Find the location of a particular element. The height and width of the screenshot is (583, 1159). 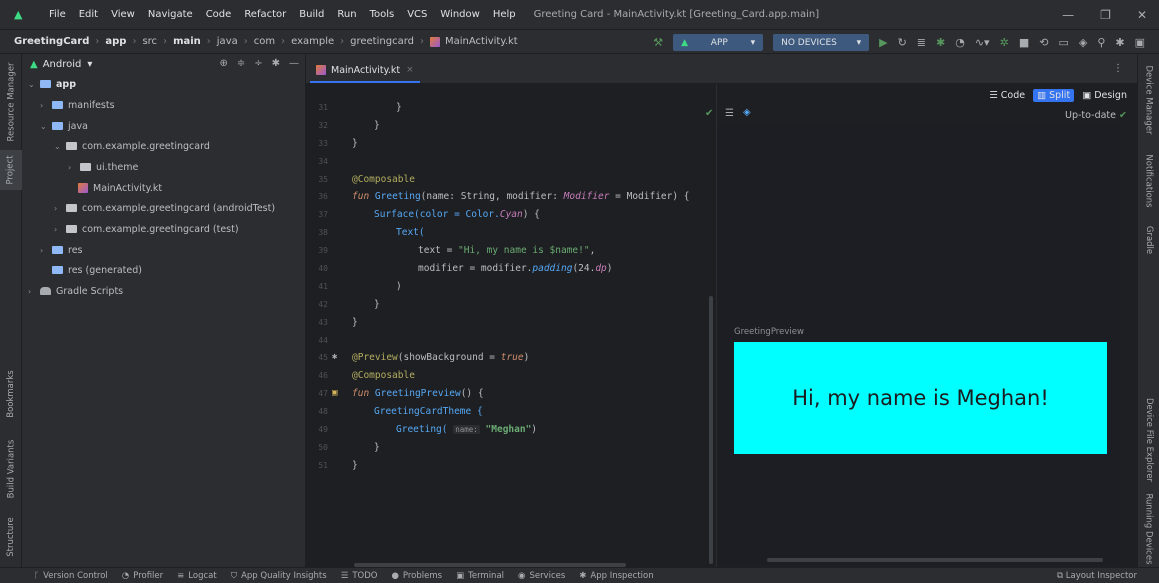

view-mode-split: ▥ Split is located at coordinates (1054, 95).